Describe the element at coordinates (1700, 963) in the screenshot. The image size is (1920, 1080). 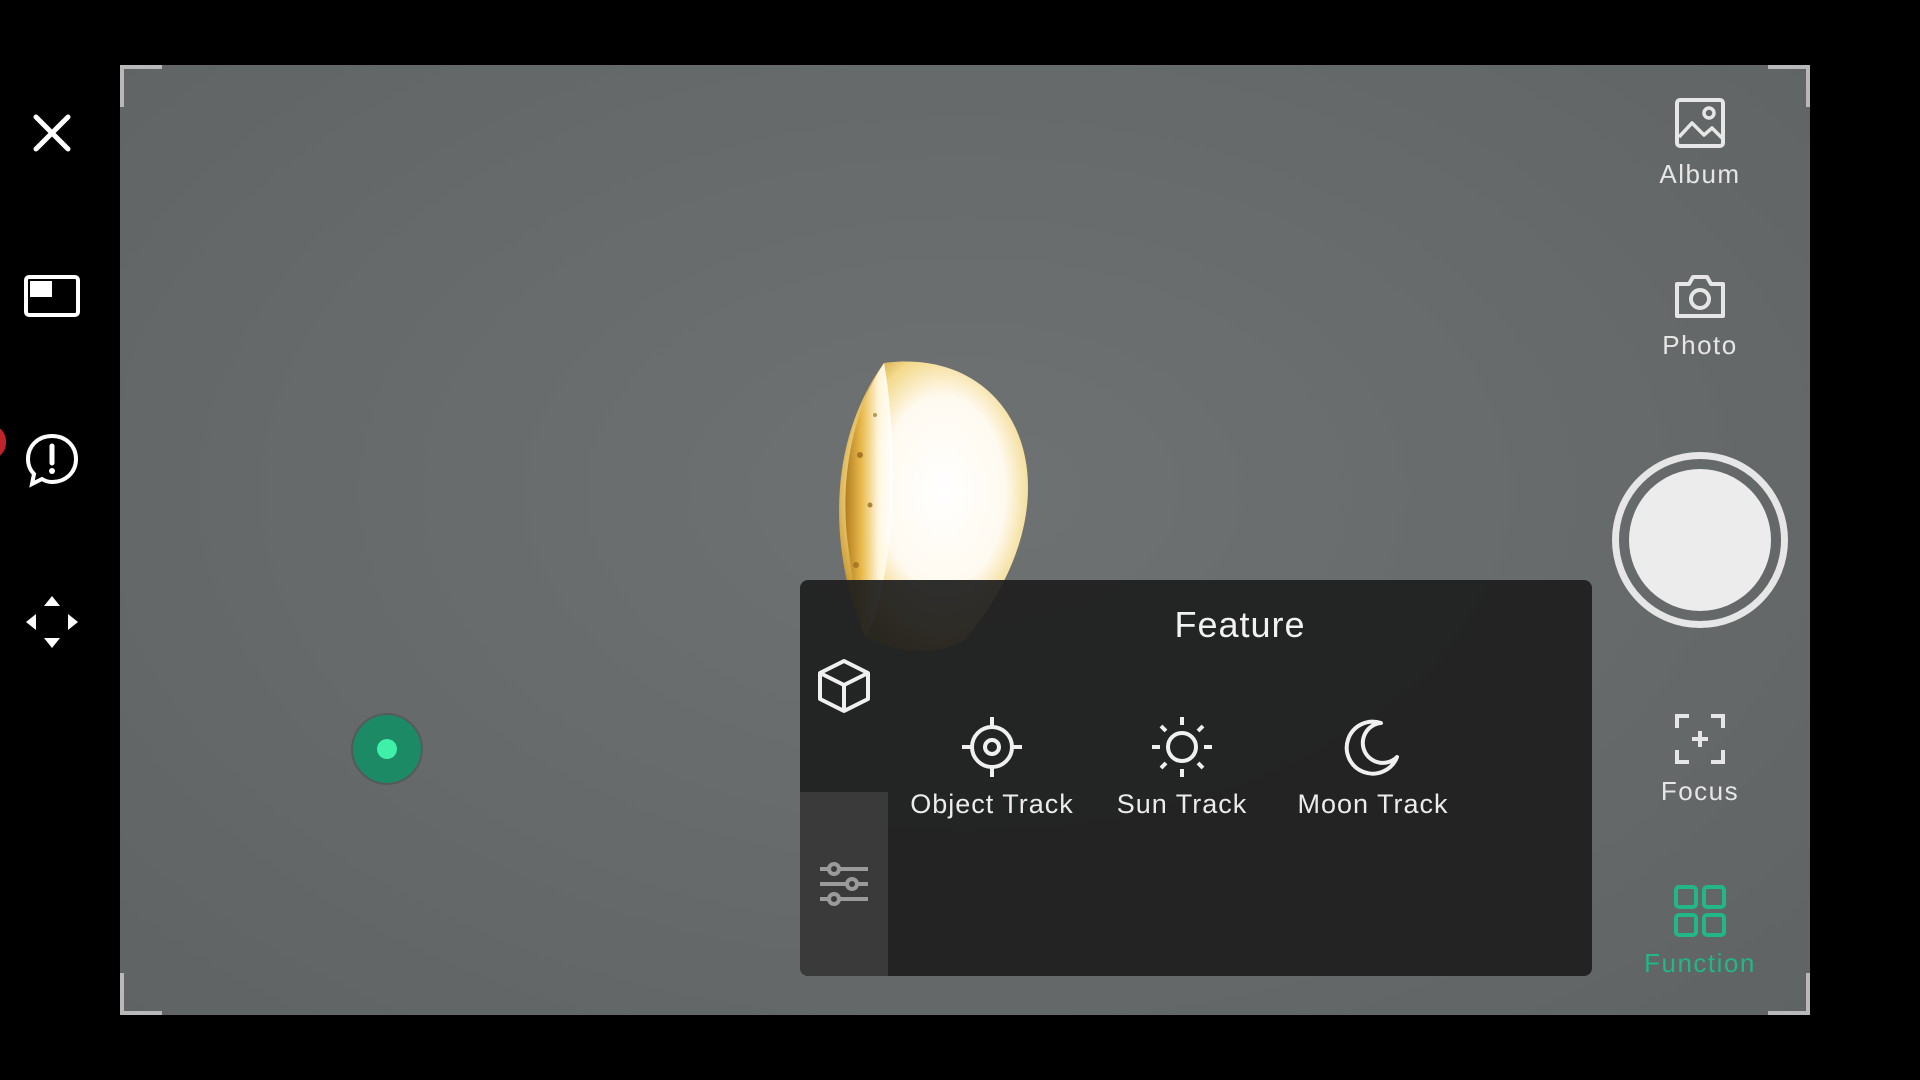
I see `function-label: Function` at that location.